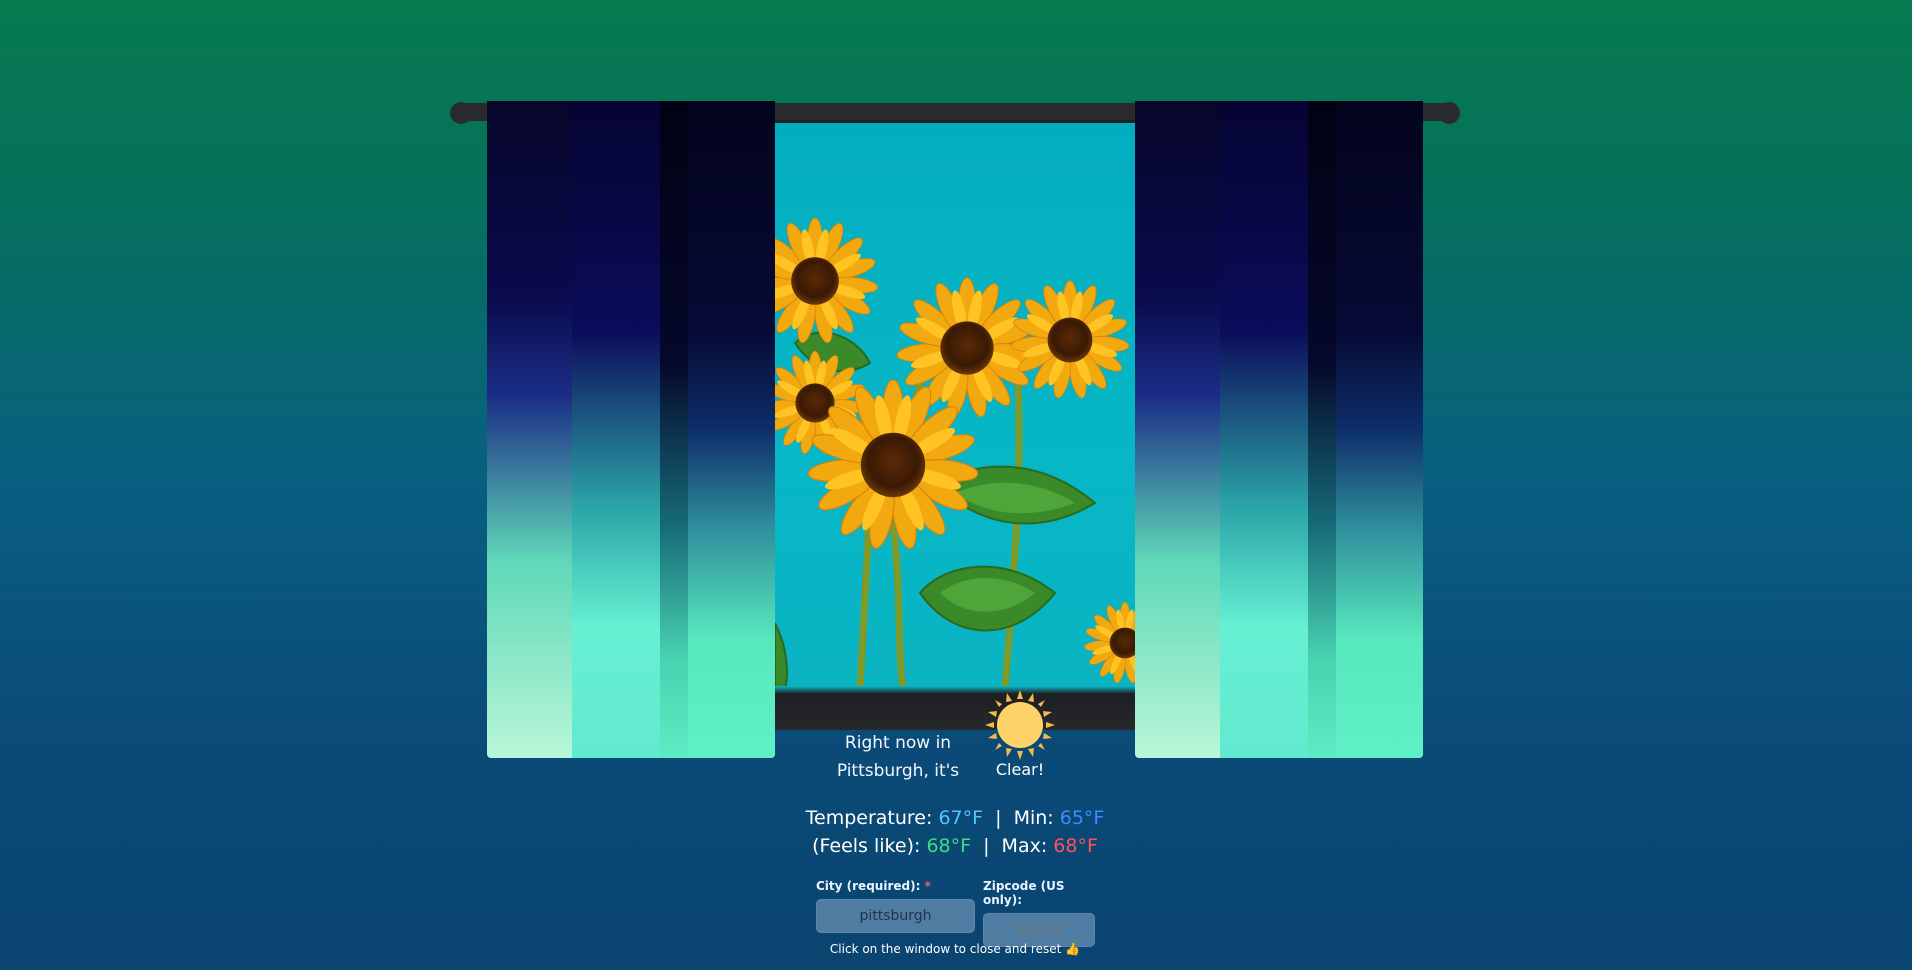  What do you see at coordinates (461, 113) in the screenshot?
I see `curtain-rod-finial-left` at bounding box center [461, 113].